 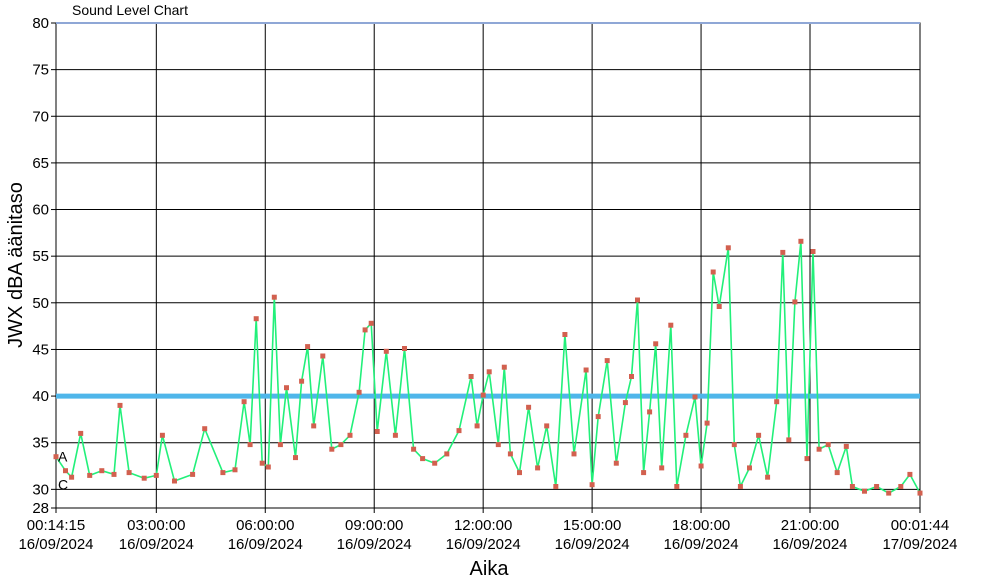 What do you see at coordinates (920, 525) in the screenshot?
I see `x-tick-label: 00:01:44` at bounding box center [920, 525].